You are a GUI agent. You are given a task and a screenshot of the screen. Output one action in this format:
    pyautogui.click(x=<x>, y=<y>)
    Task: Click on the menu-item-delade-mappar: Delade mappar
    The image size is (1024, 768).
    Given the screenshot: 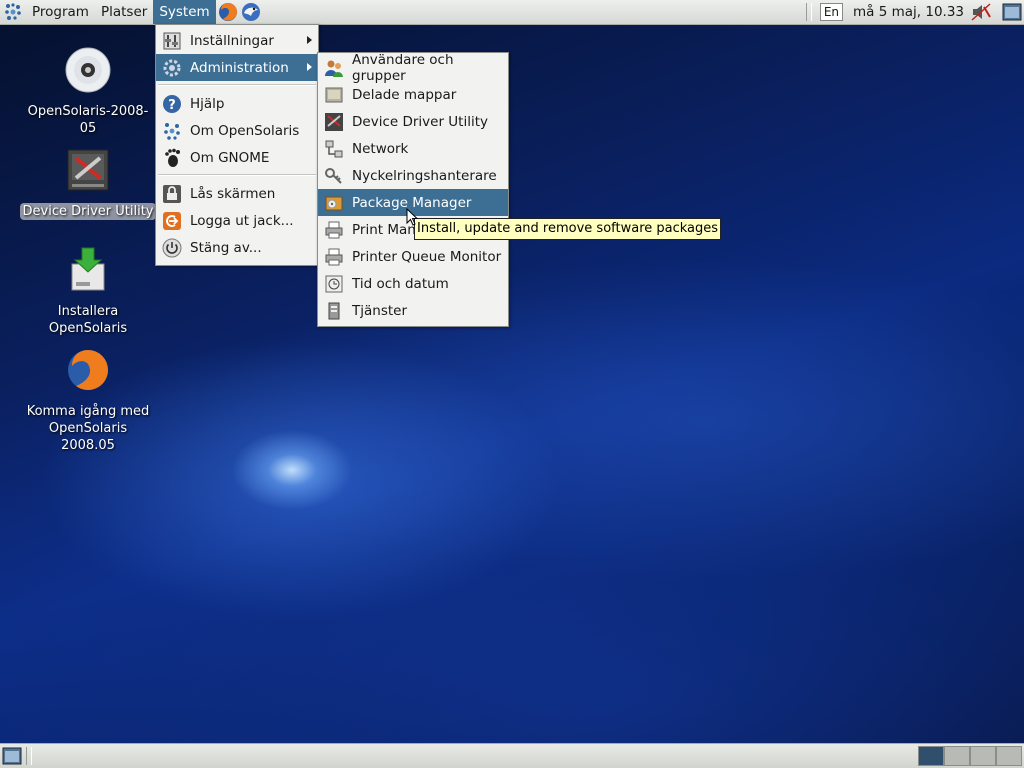 What is the action you would take?
    pyautogui.click(x=413, y=94)
    